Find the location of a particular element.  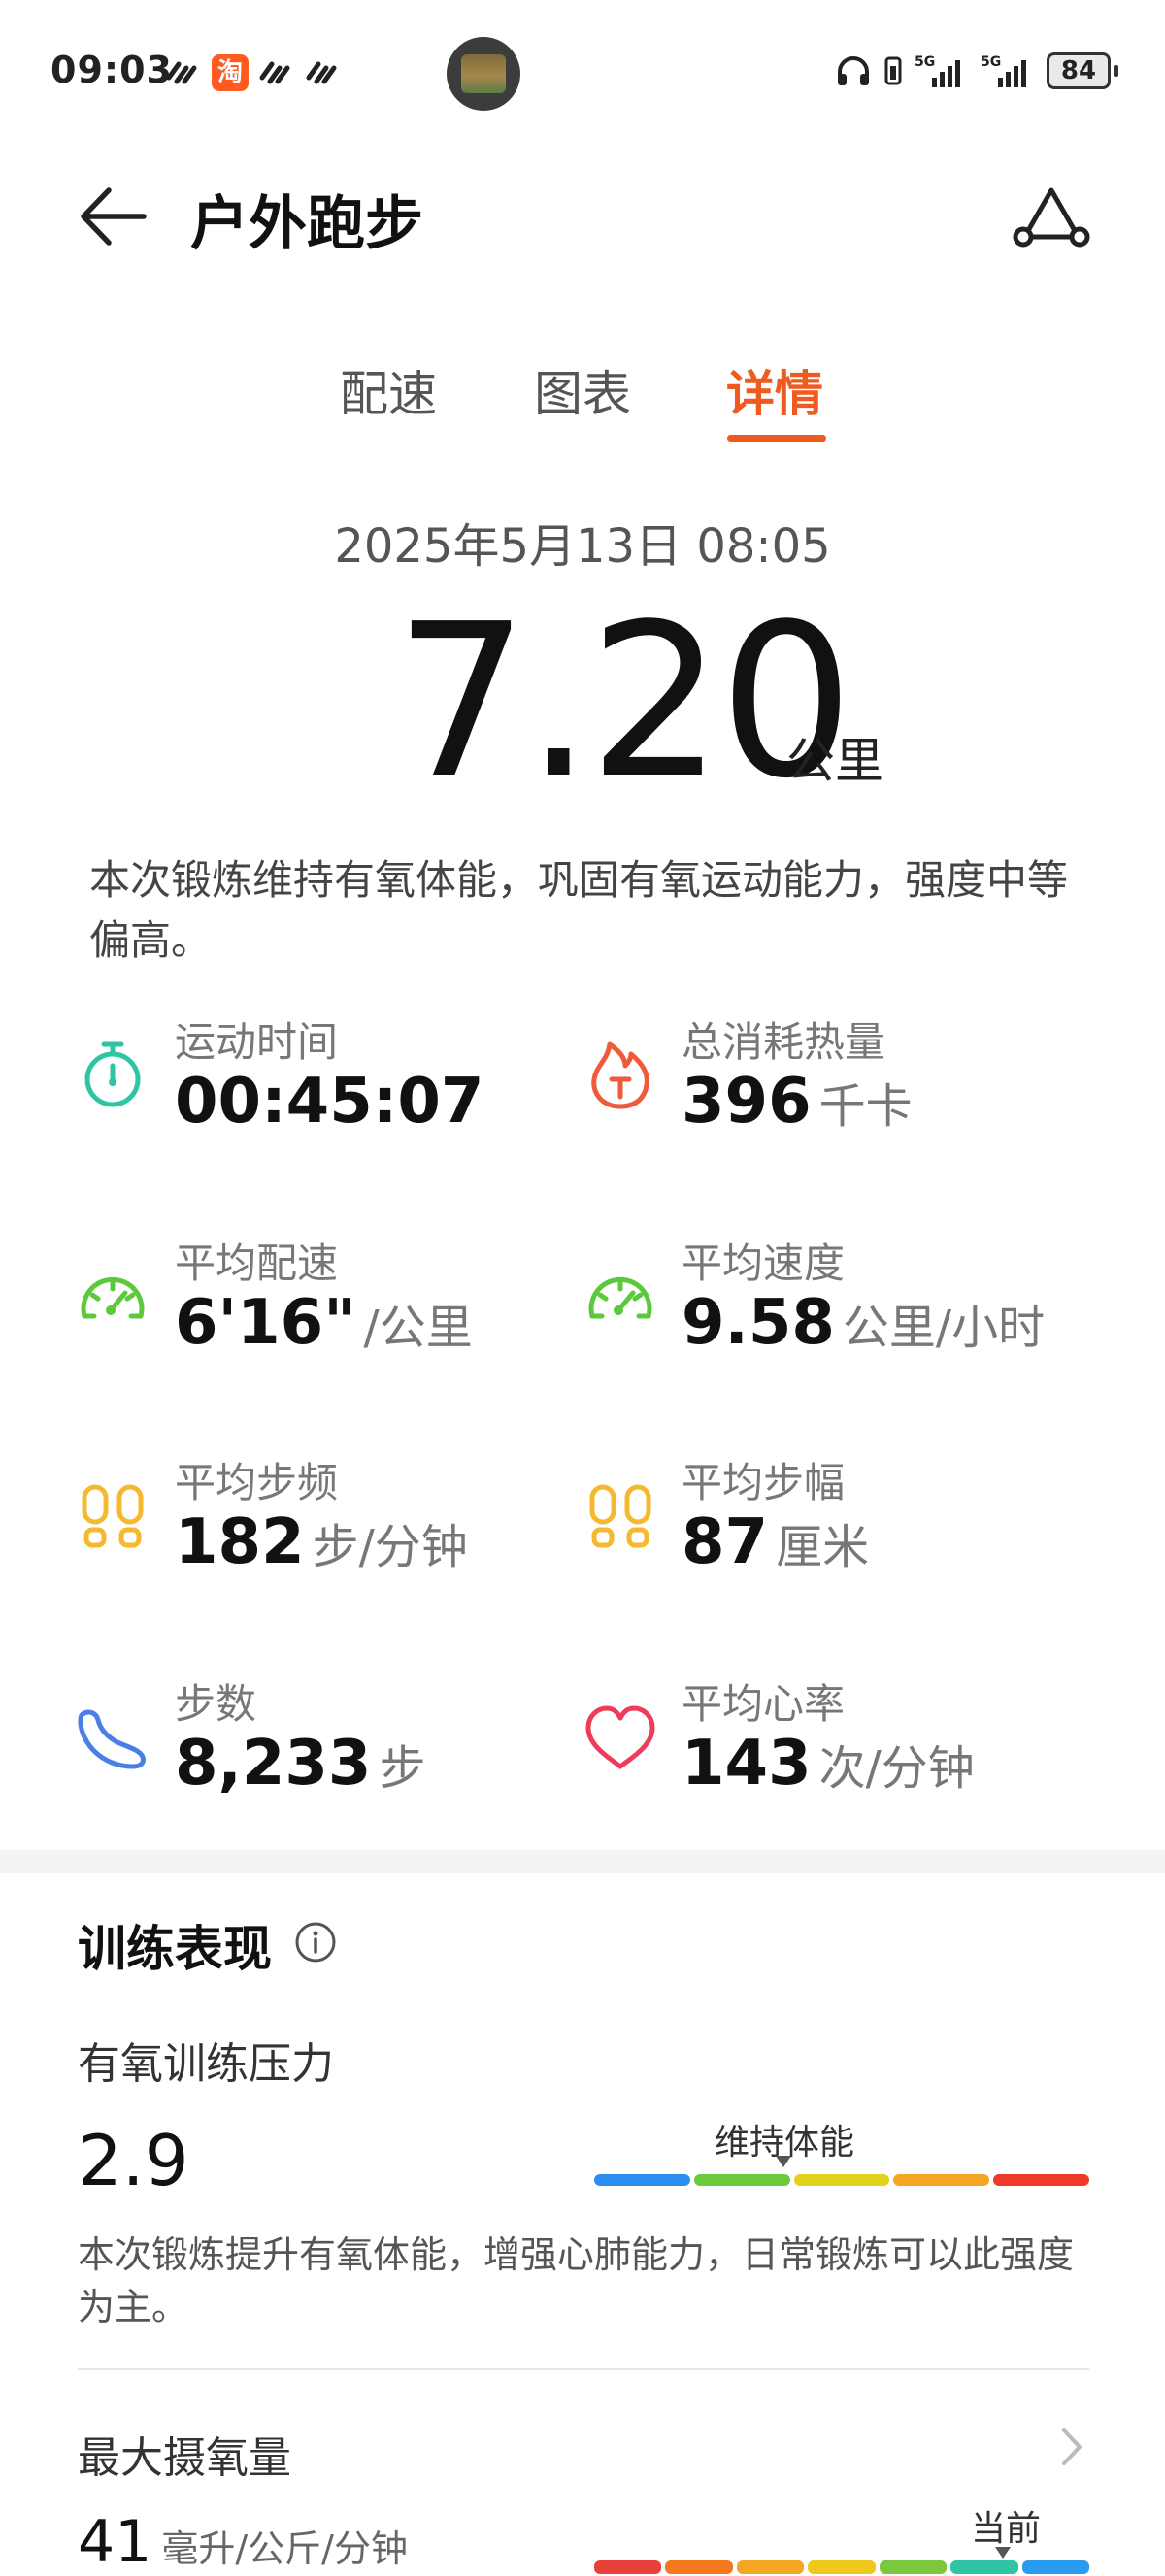

info-icon is located at coordinates (315, 1942).